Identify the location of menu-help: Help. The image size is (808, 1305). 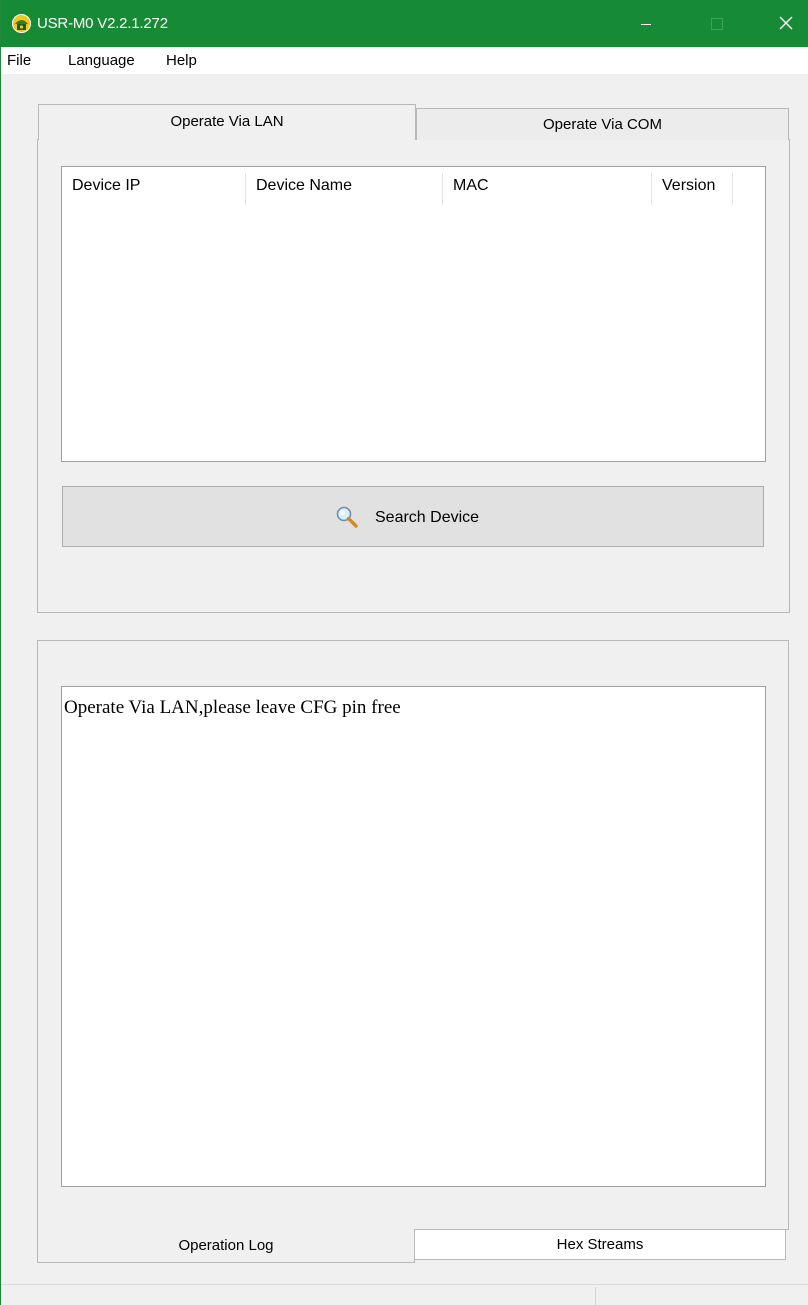
(181, 61).